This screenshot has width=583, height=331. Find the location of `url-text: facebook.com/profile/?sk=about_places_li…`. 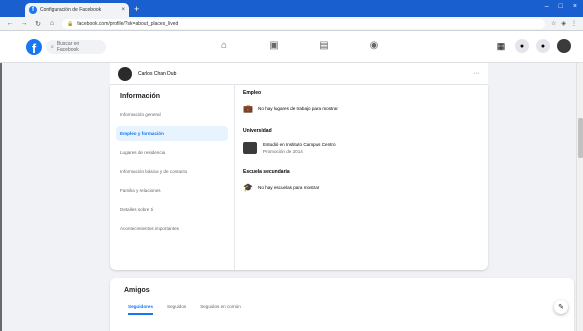

url-text: facebook.com/profile/?sk=about_places_li… is located at coordinates (128, 23).